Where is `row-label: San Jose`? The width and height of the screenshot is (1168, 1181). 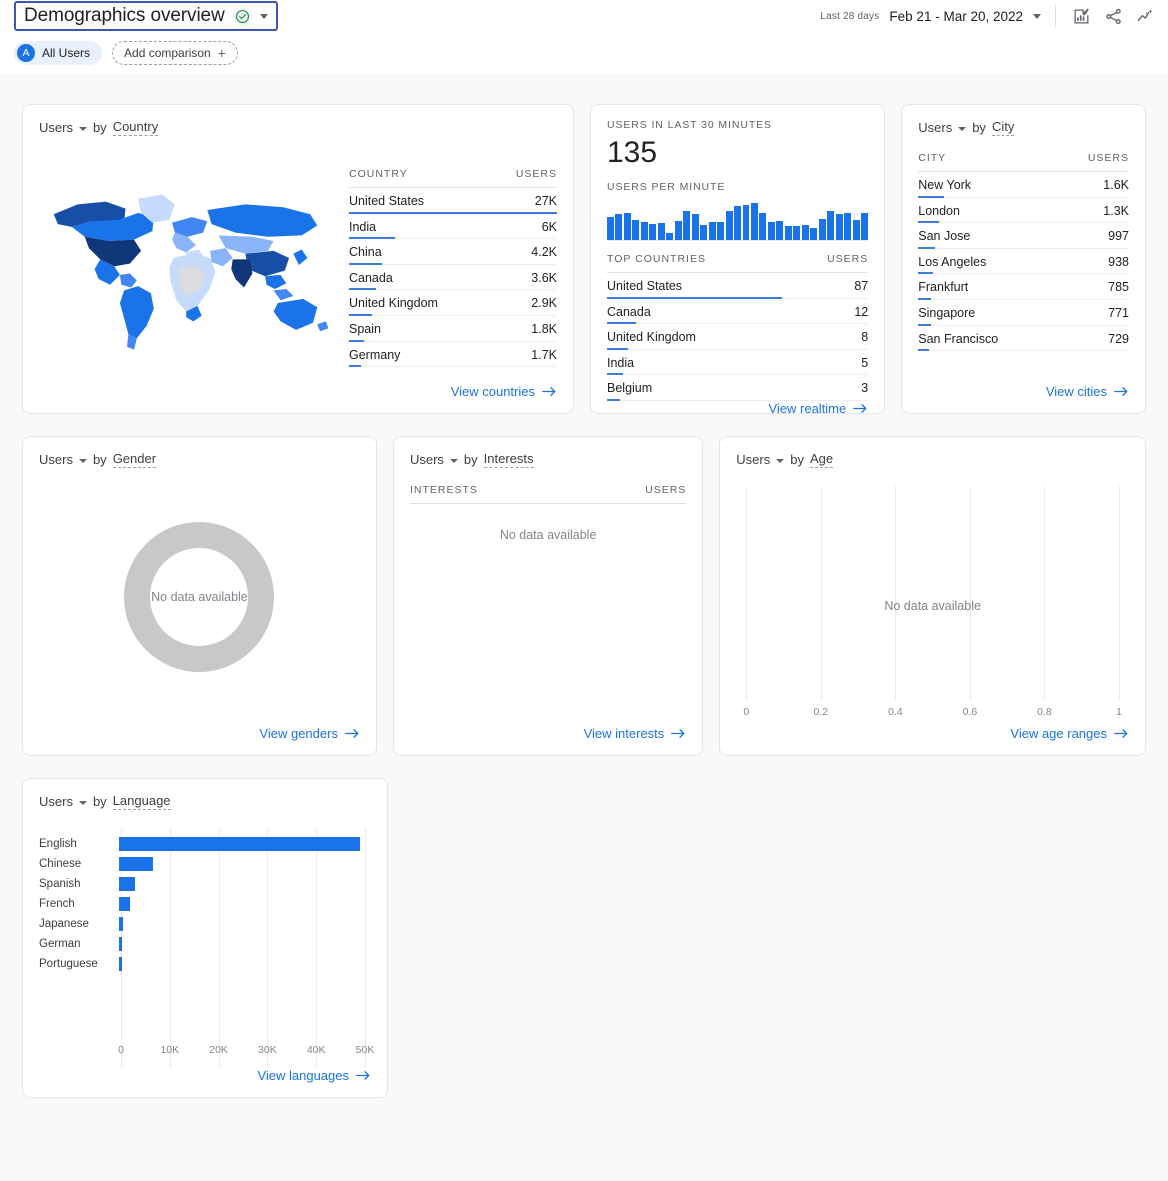 row-label: San Jose is located at coordinates (944, 236).